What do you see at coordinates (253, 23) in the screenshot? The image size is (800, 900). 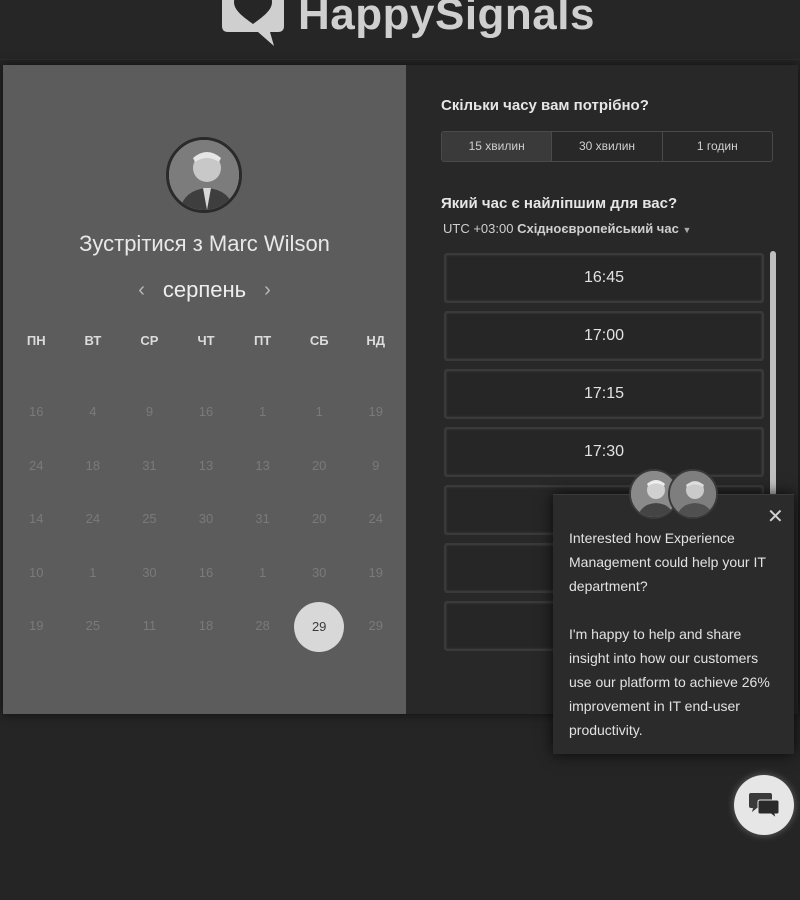 I see `heart-speech-bubble-icon` at bounding box center [253, 23].